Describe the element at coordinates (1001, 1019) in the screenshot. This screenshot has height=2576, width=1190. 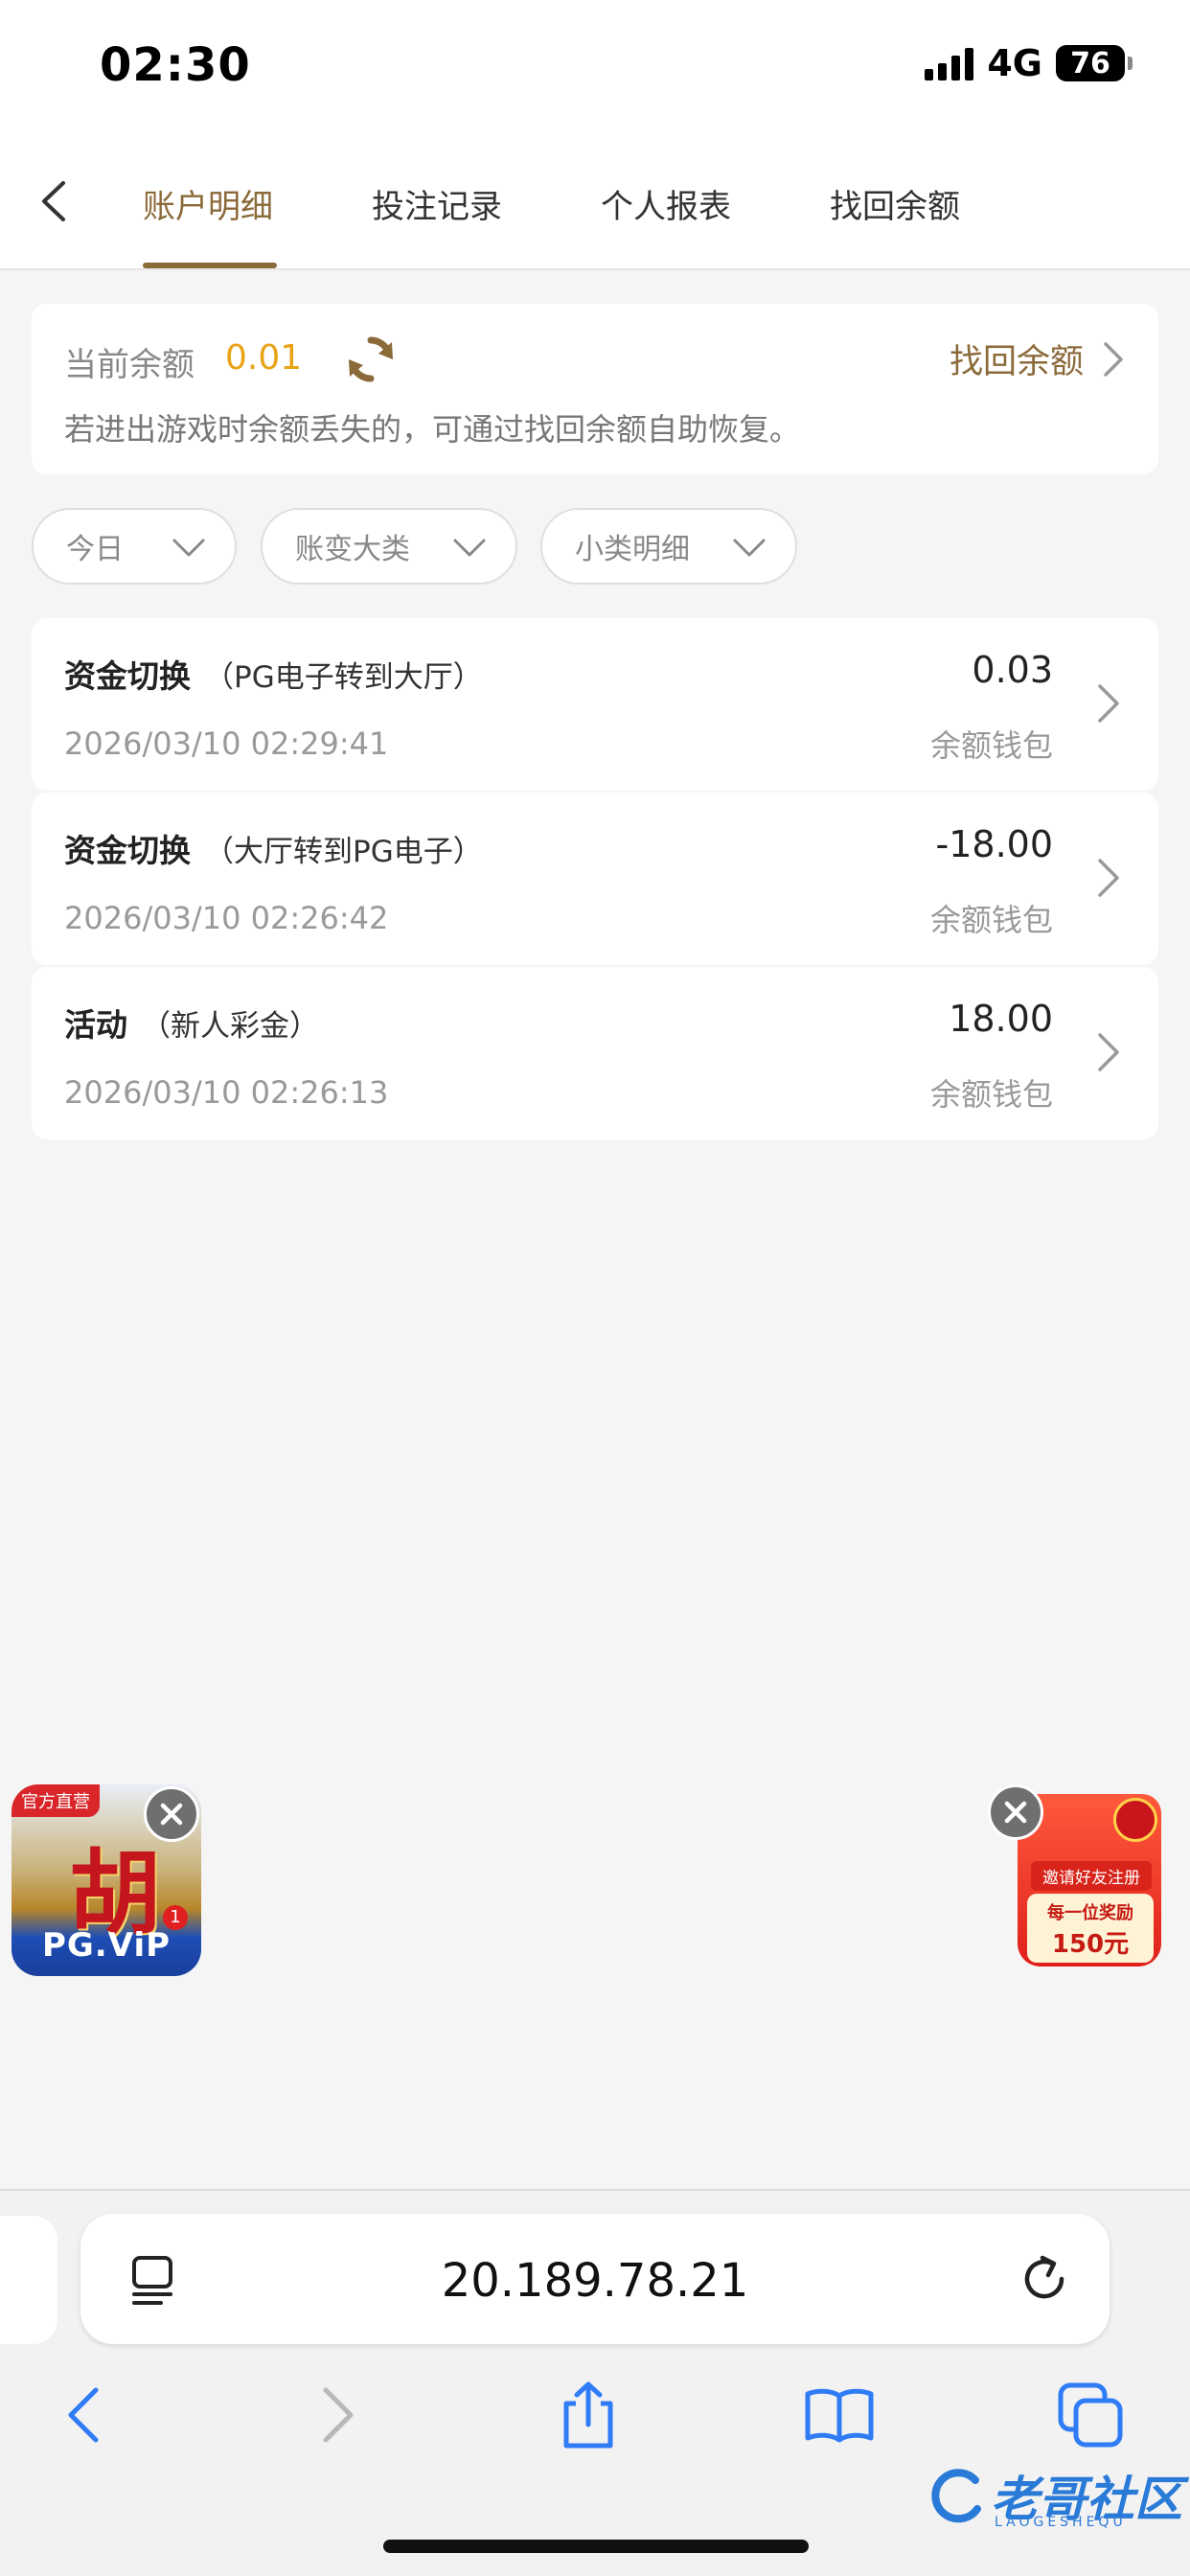
I see `record-amount: 18.00` at that location.